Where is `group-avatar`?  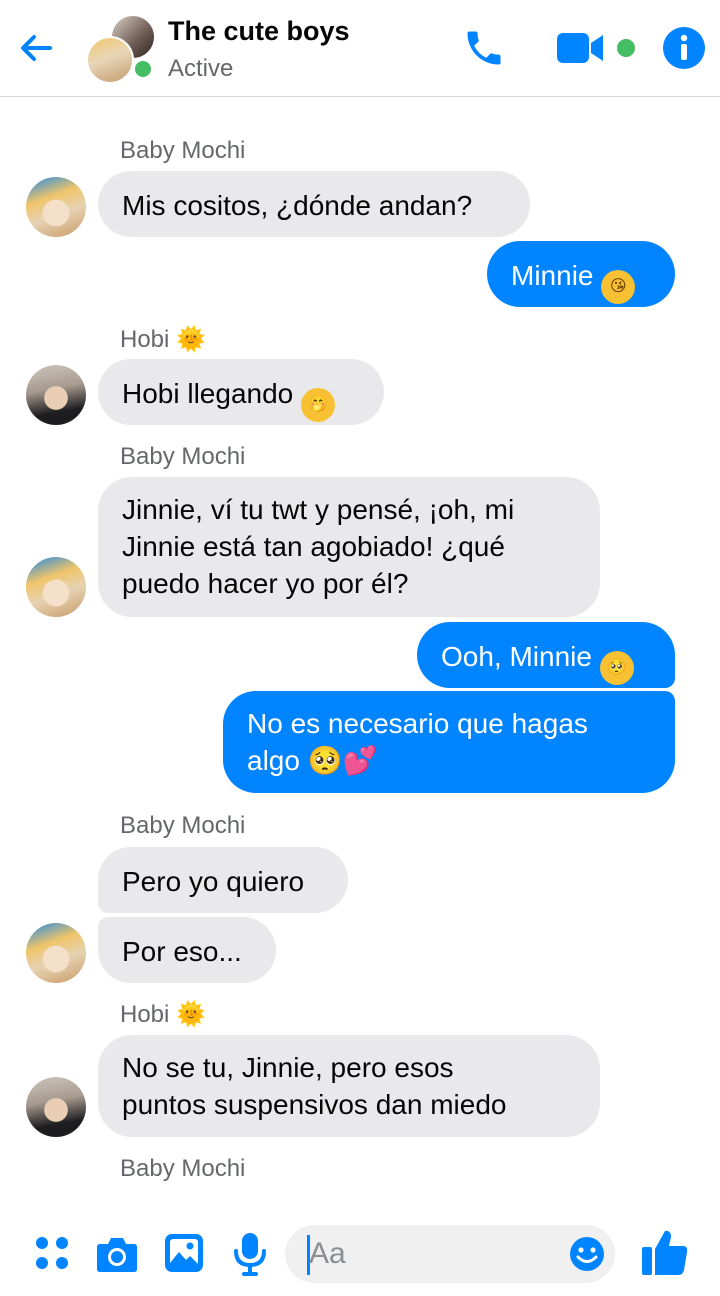 group-avatar is located at coordinates (122, 50).